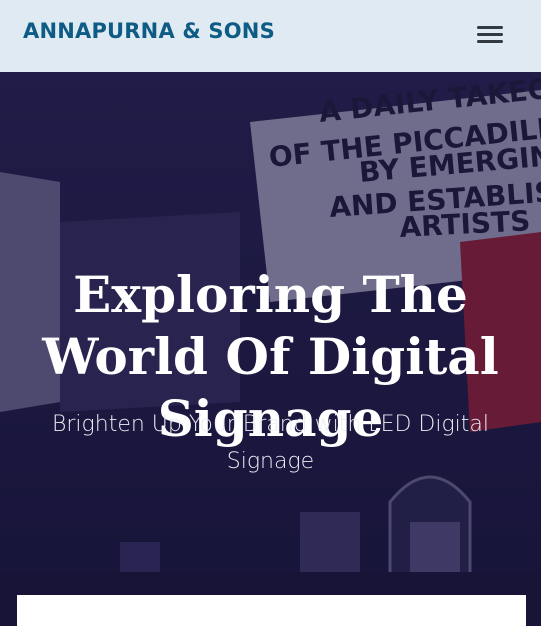 This screenshot has width=541, height=626. I want to click on hamburger-menu-icon, so click(490, 35).